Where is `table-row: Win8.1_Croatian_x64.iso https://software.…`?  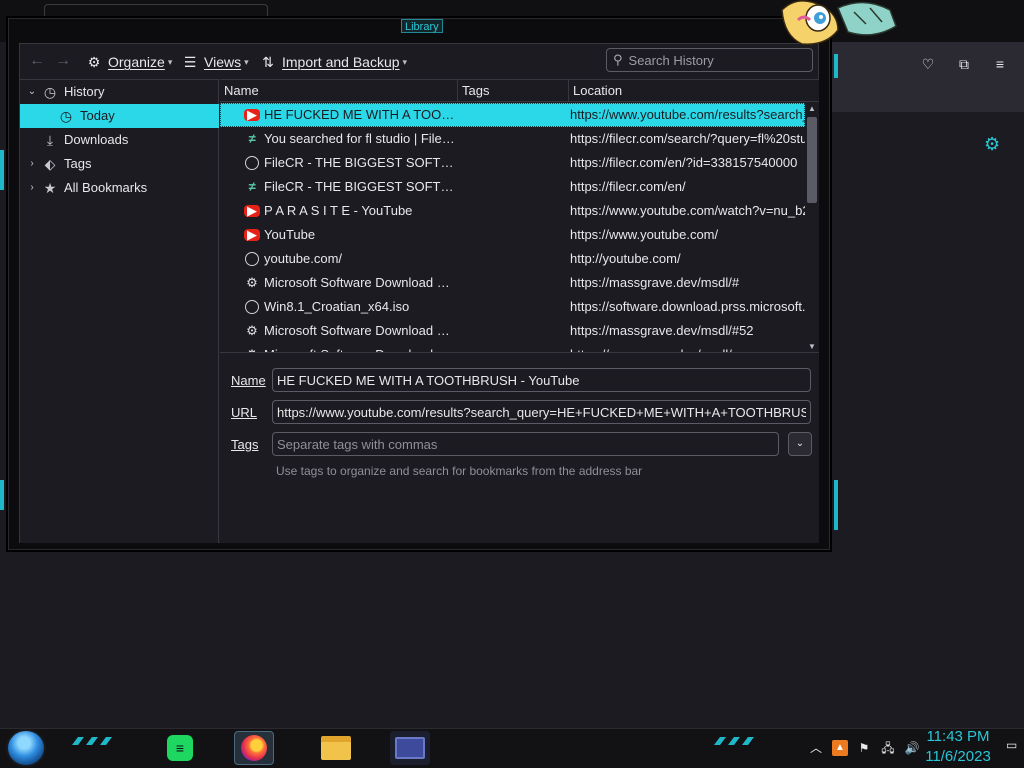 table-row: Win8.1_Croatian_x64.iso https://software.… is located at coordinates (512, 307).